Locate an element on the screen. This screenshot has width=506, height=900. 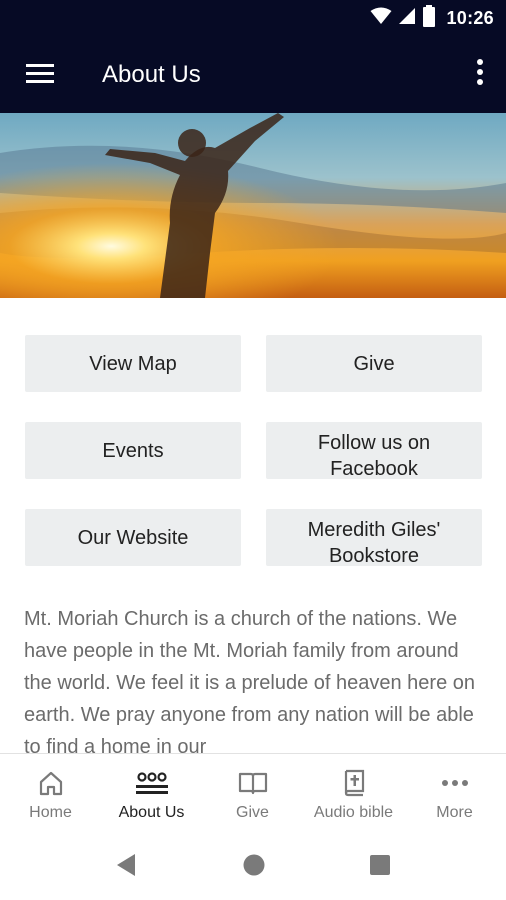
system-navigation-bar is located at coordinates (253, 865).